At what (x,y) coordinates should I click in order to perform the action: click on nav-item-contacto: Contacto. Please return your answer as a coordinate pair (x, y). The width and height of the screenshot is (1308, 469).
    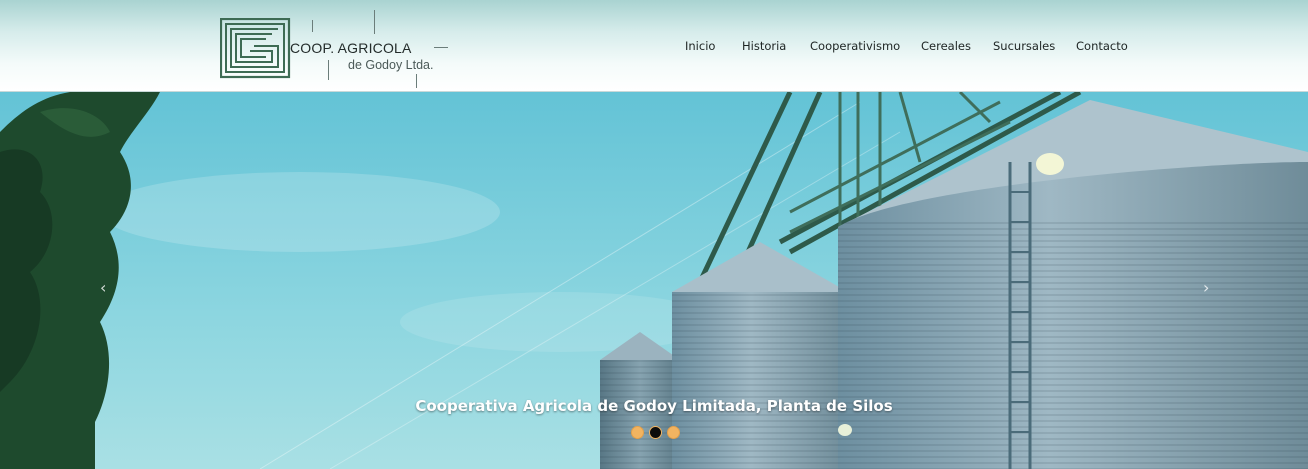
    Looking at the image, I should click on (1102, 46).